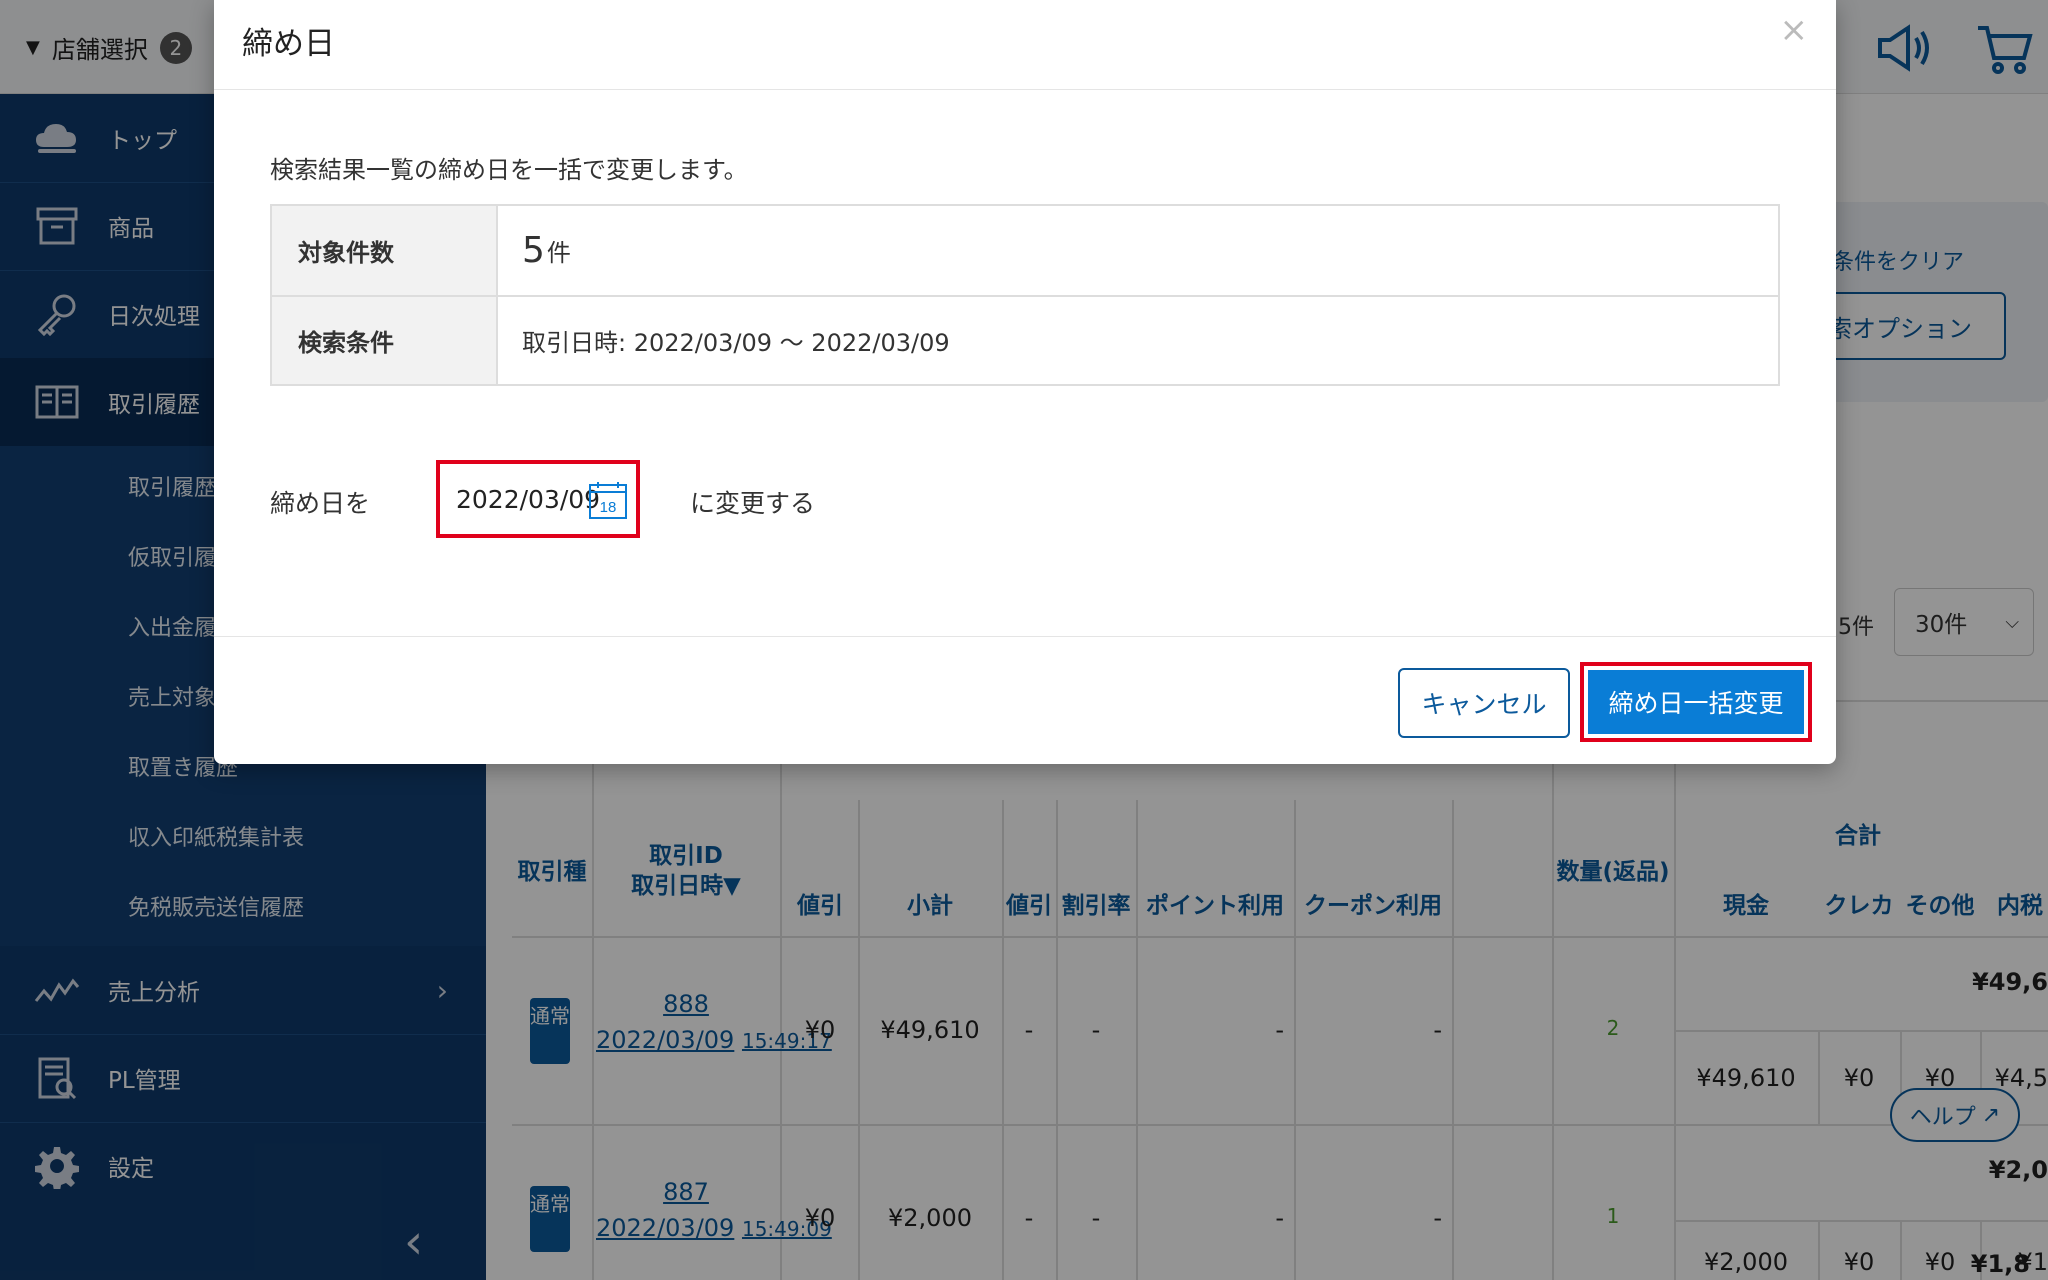 This screenshot has width=2048, height=1280. I want to click on target-count-value: 5 件, so click(546, 250).